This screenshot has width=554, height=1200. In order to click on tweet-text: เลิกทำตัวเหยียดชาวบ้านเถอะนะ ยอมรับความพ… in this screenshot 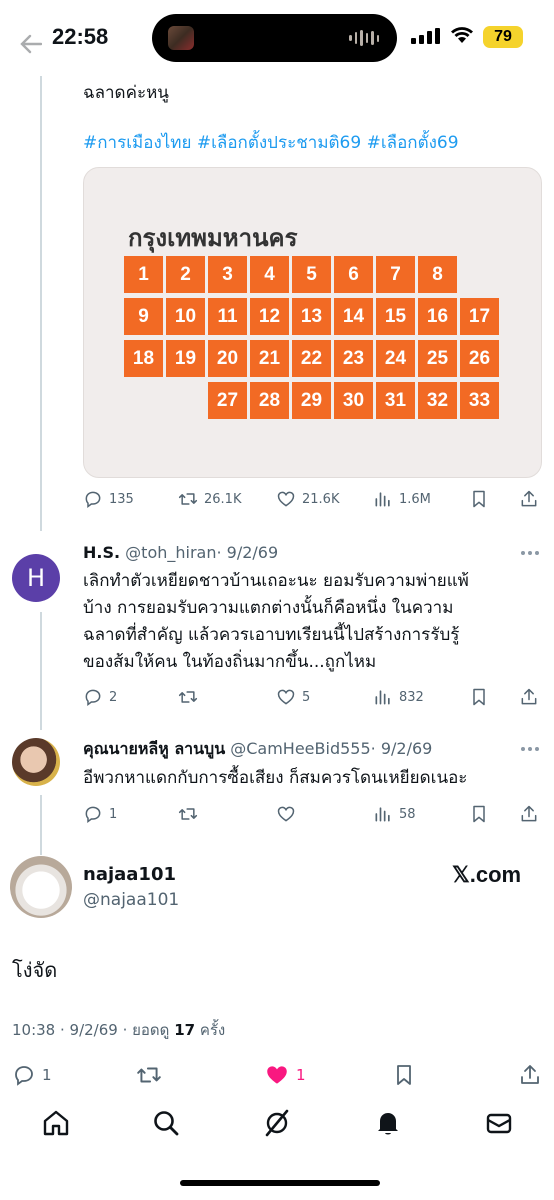, I will do `click(314, 622)`.